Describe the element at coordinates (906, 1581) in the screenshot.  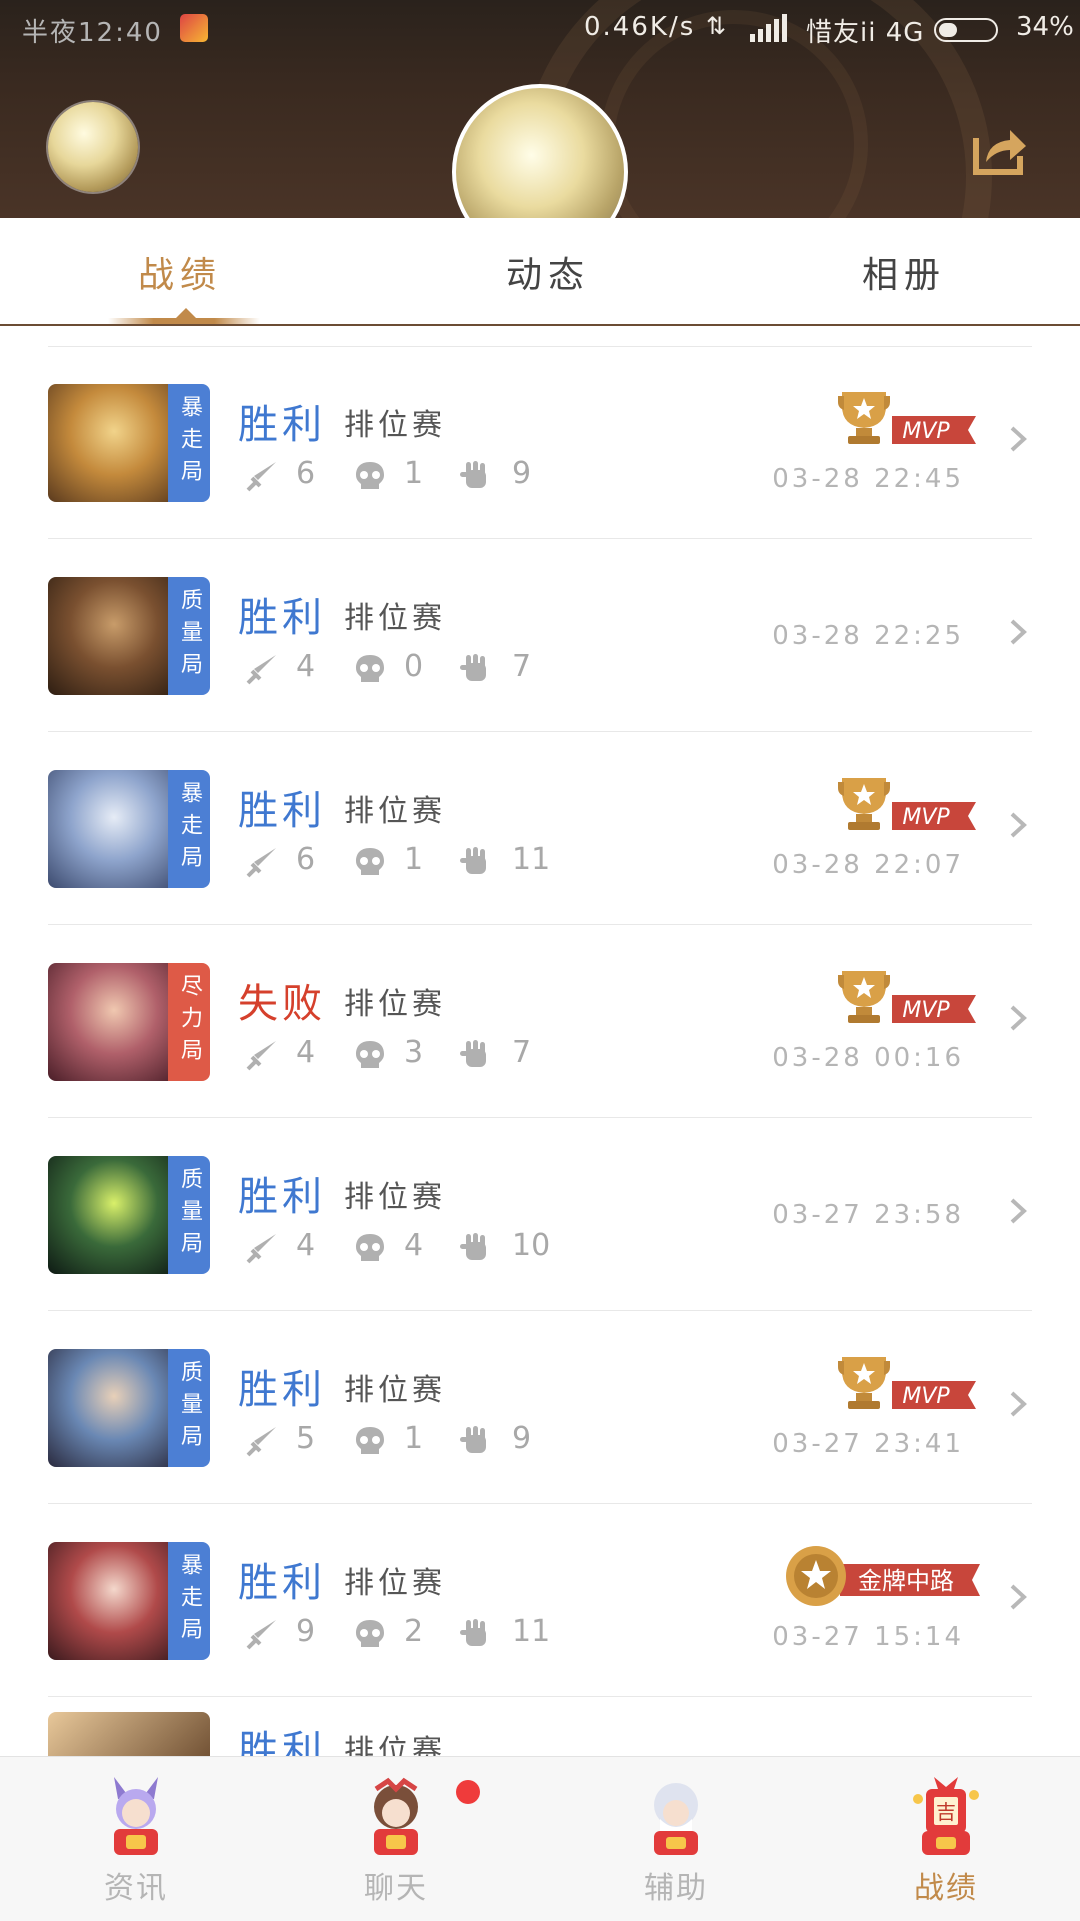
I see `gold-mid-badge-label: 金牌中路` at that location.